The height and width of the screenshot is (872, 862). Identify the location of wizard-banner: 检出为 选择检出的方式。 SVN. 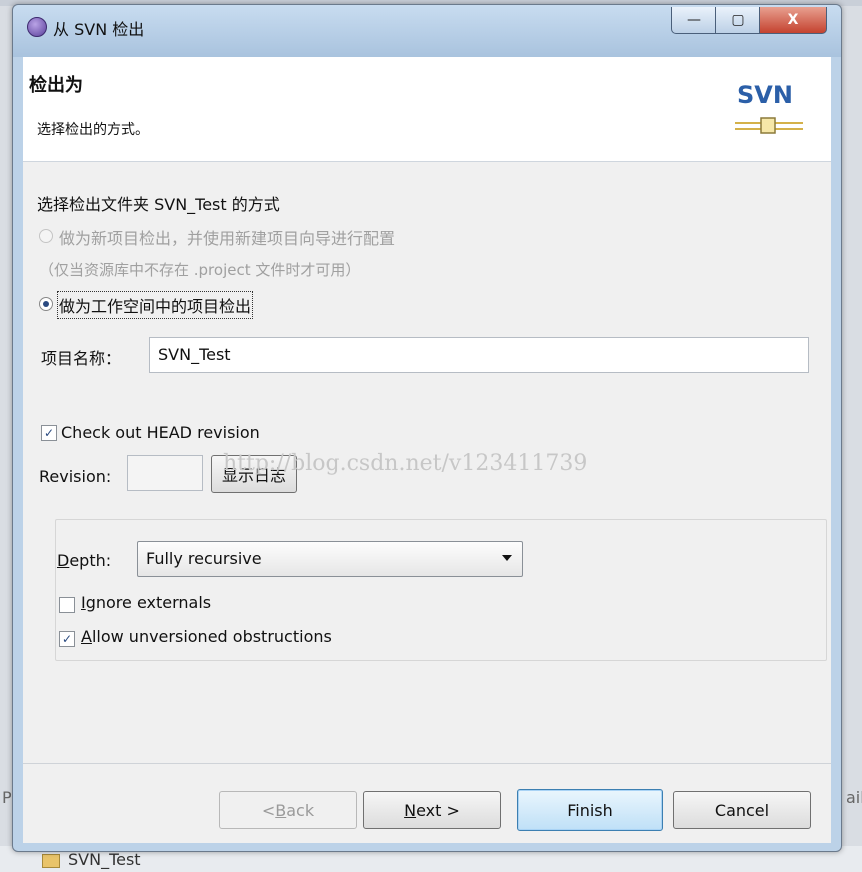
(427, 109).